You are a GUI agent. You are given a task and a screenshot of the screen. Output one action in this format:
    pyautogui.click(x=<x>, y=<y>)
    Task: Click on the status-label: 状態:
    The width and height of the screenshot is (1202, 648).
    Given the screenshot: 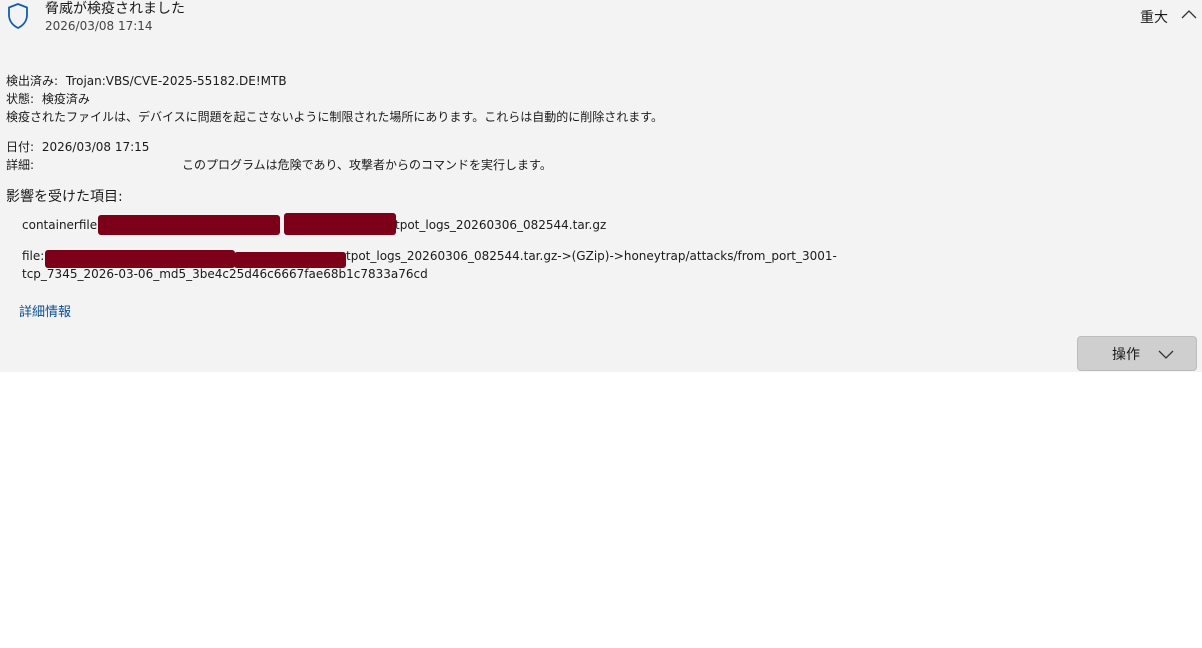 What is the action you would take?
    pyautogui.click(x=20, y=99)
    